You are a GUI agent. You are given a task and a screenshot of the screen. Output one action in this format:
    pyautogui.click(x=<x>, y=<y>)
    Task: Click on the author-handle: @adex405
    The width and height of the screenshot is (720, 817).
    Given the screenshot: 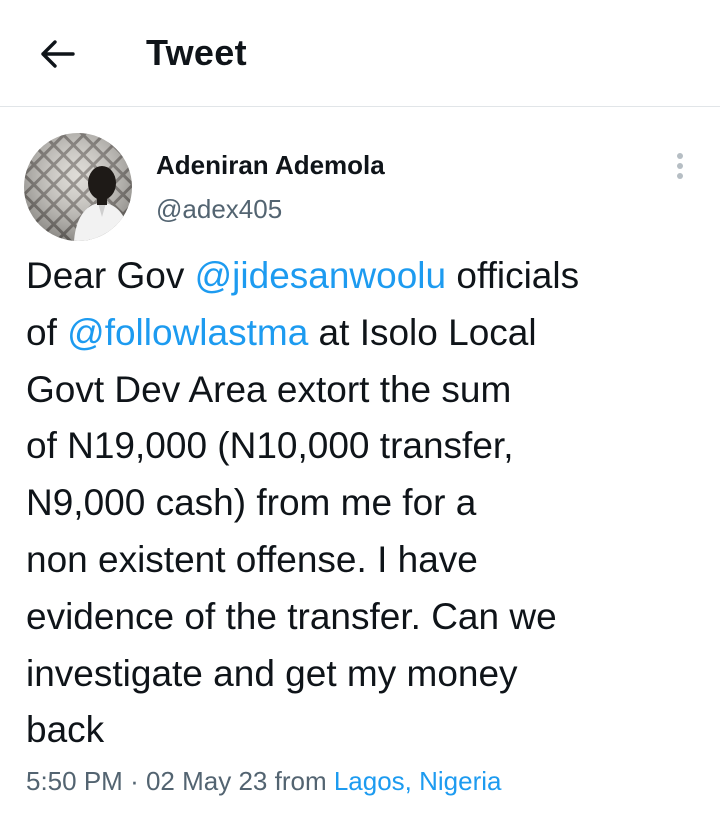 What is the action you would take?
    pyautogui.click(x=219, y=209)
    